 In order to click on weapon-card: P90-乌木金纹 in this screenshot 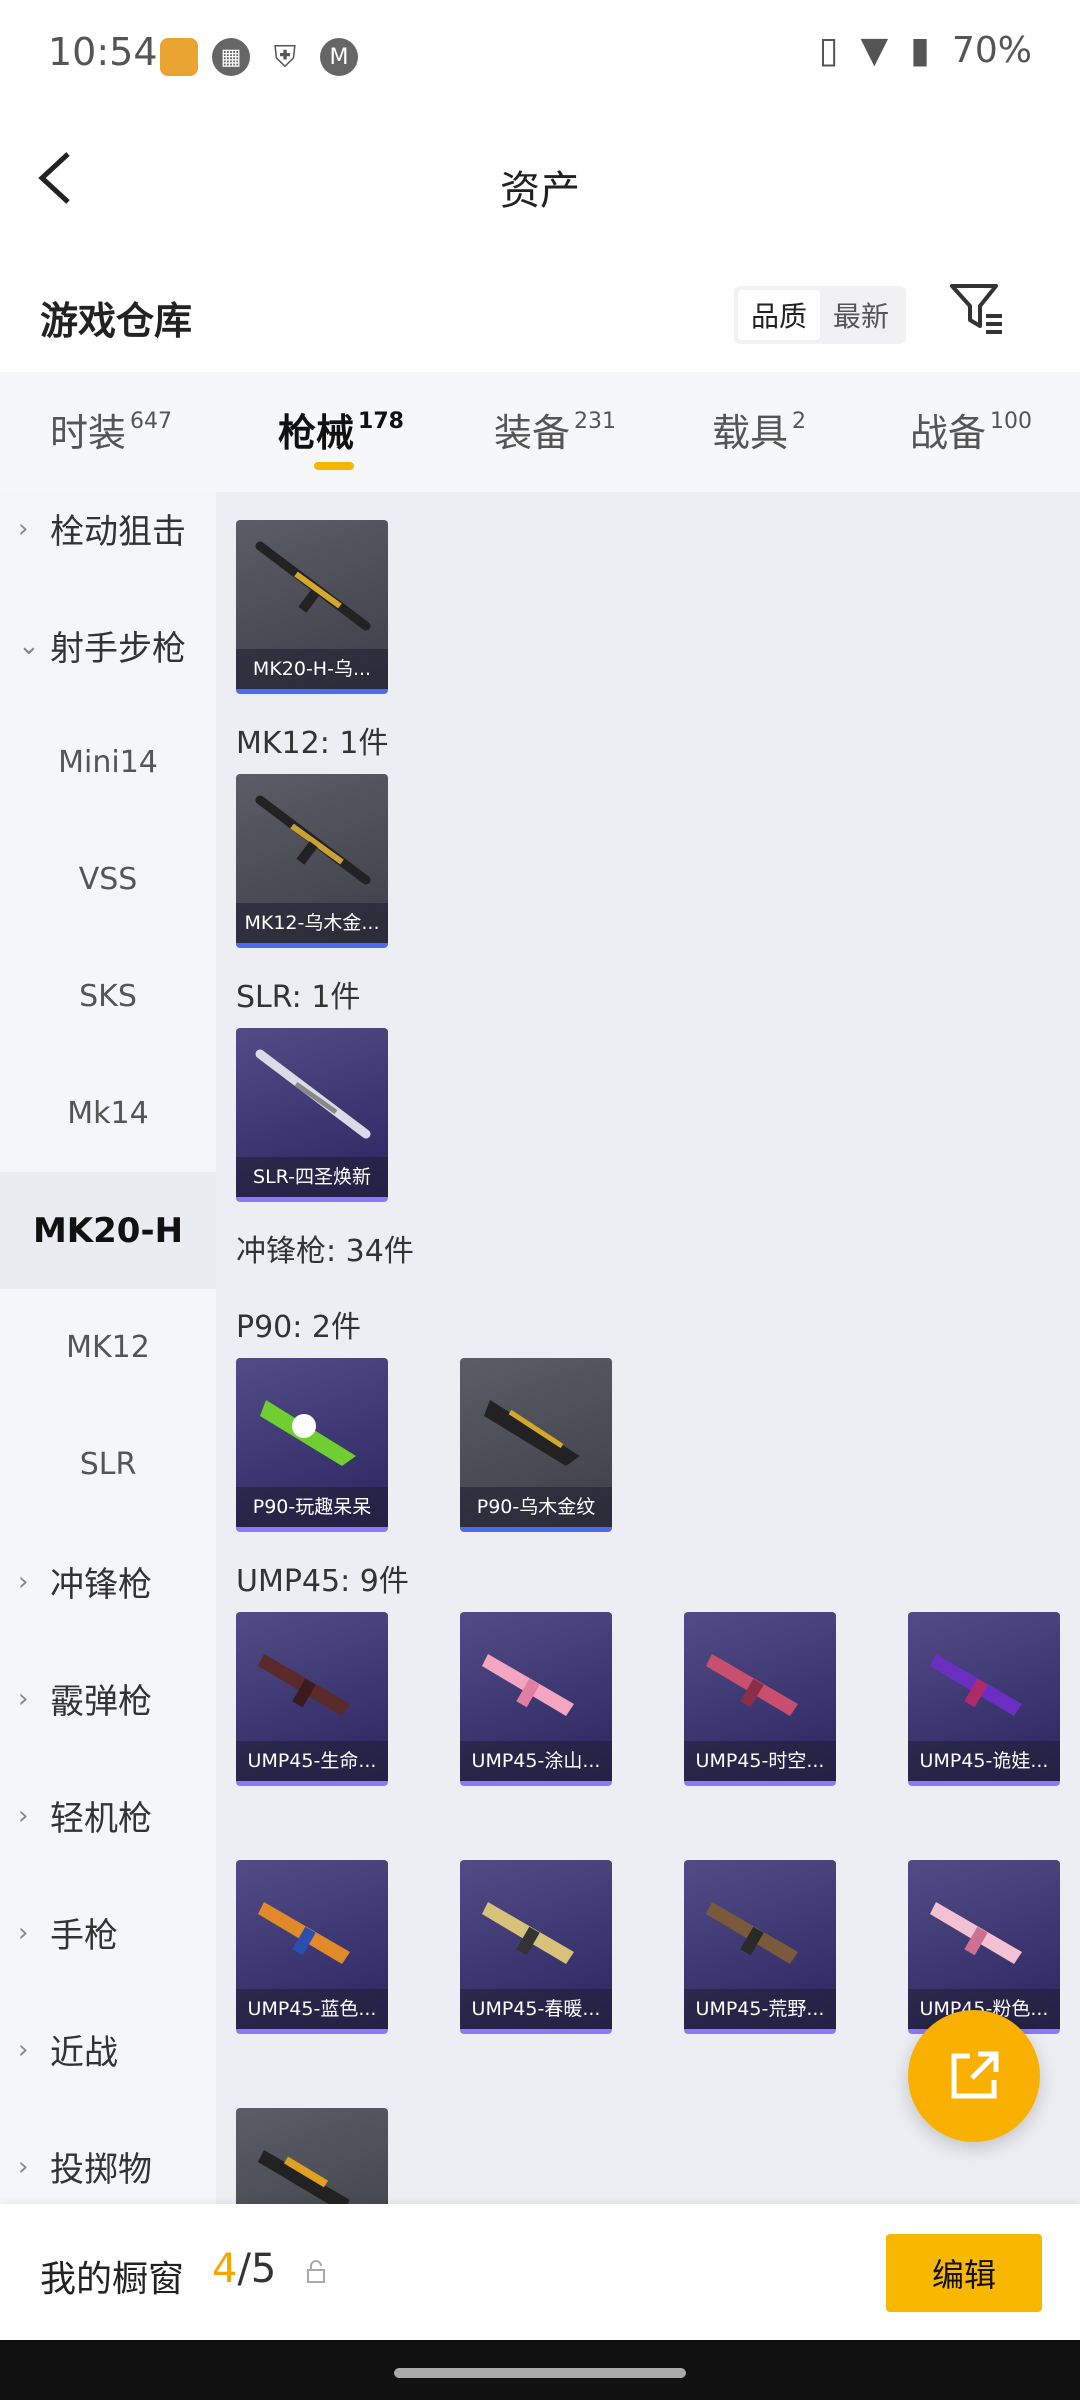, I will do `click(536, 1445)`.